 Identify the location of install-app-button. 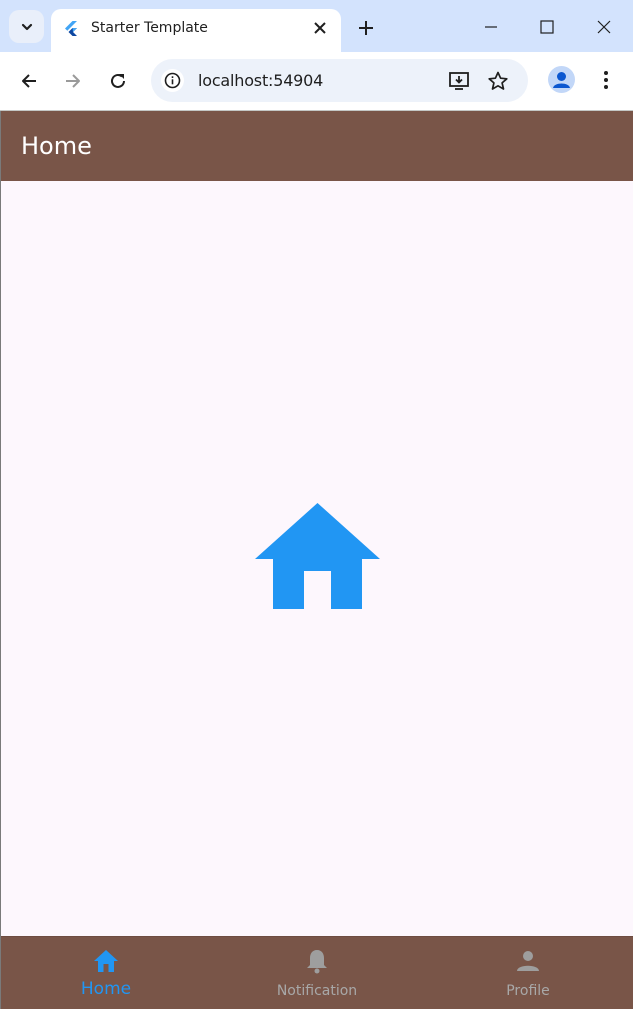
(459, 81).